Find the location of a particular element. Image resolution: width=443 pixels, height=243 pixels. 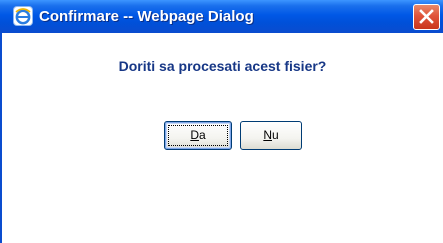

close-icon is located at coordinates (426, 16).